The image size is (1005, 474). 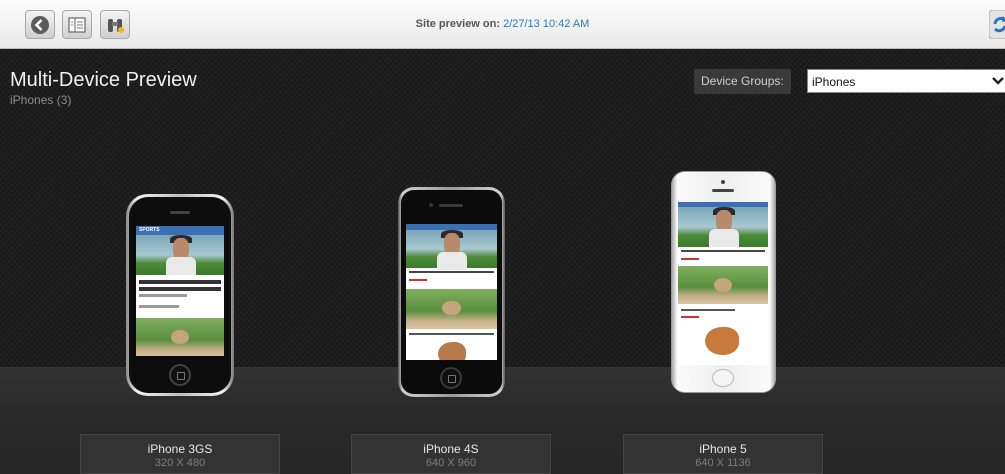 What do you see at coordinates (451, 449) in the screenshot?
I see `device-name: iPhone 4S` at bounding box center [451, 449].